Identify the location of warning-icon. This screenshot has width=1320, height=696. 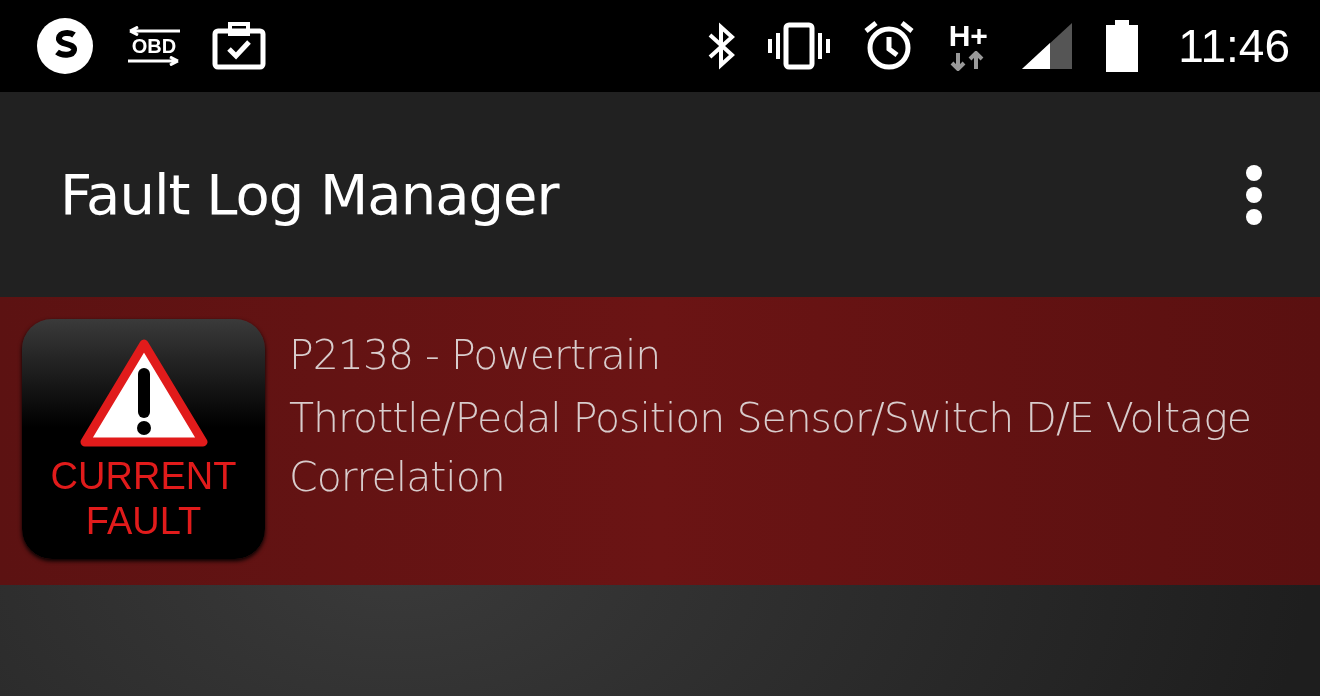
(143, 392).